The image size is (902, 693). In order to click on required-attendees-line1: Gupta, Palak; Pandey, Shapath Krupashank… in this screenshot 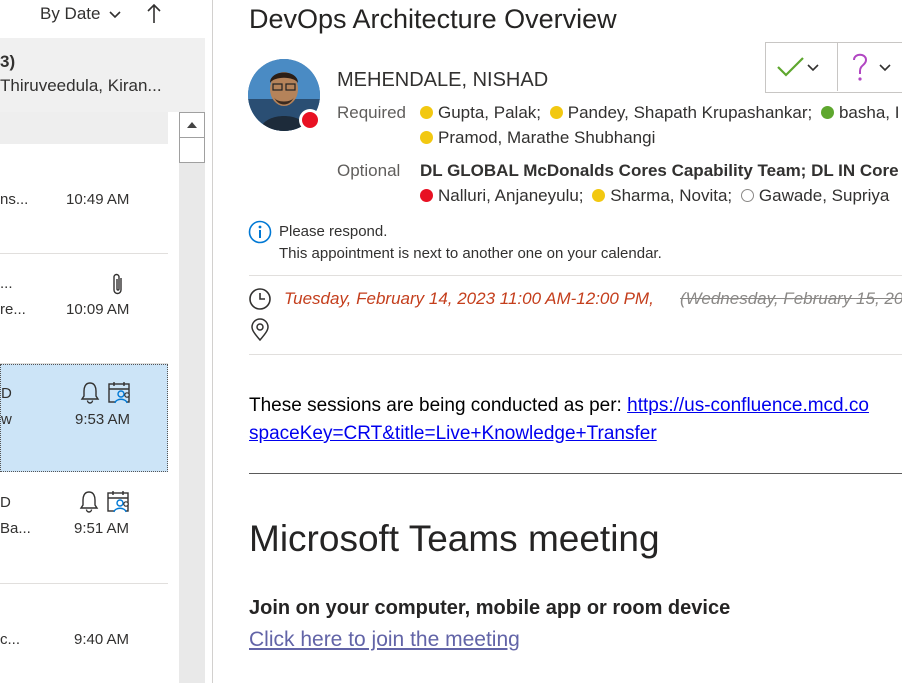, I will do `click(659, 113)`.